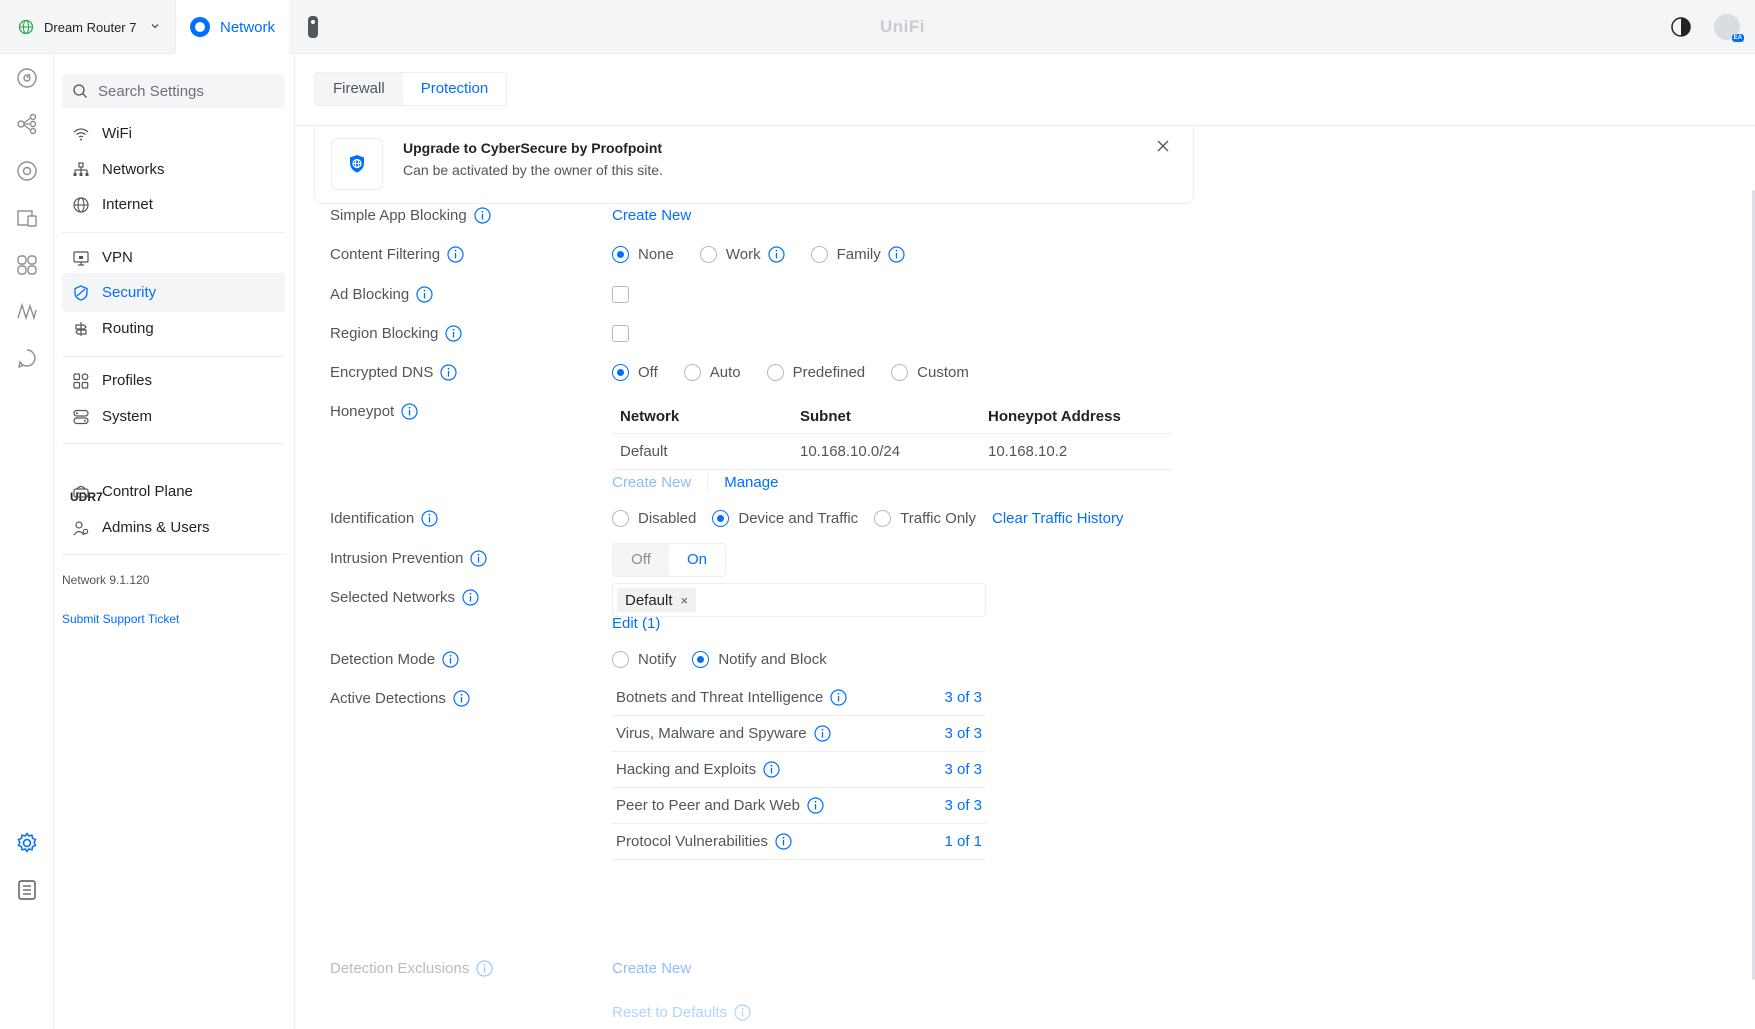 This screenshot has height=1029, width=1755. What do you see at coordinates (857, 254) in the screenshot?
I see `content-filtering-family-radio: Family` at bounding box center [857, 254].